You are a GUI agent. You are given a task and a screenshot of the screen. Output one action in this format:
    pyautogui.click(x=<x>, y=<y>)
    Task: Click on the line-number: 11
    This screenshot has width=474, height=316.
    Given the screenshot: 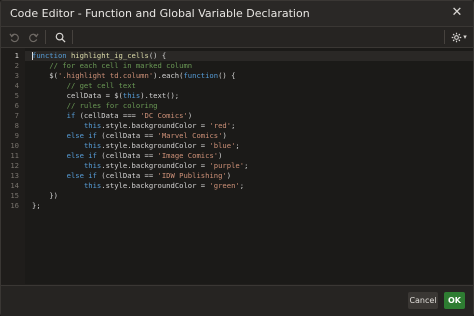 What is the action you would take?
    pyautogui.click(x=14, y=155)
    